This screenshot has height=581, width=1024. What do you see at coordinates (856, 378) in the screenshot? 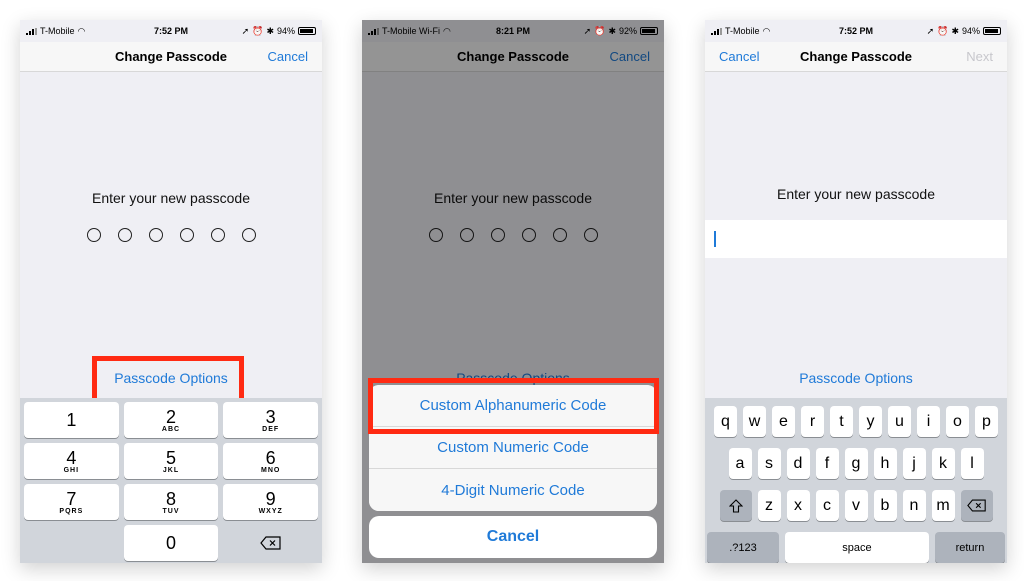
I see `passcode-options-button: Passcode Options` at bounding box center [856, 378].